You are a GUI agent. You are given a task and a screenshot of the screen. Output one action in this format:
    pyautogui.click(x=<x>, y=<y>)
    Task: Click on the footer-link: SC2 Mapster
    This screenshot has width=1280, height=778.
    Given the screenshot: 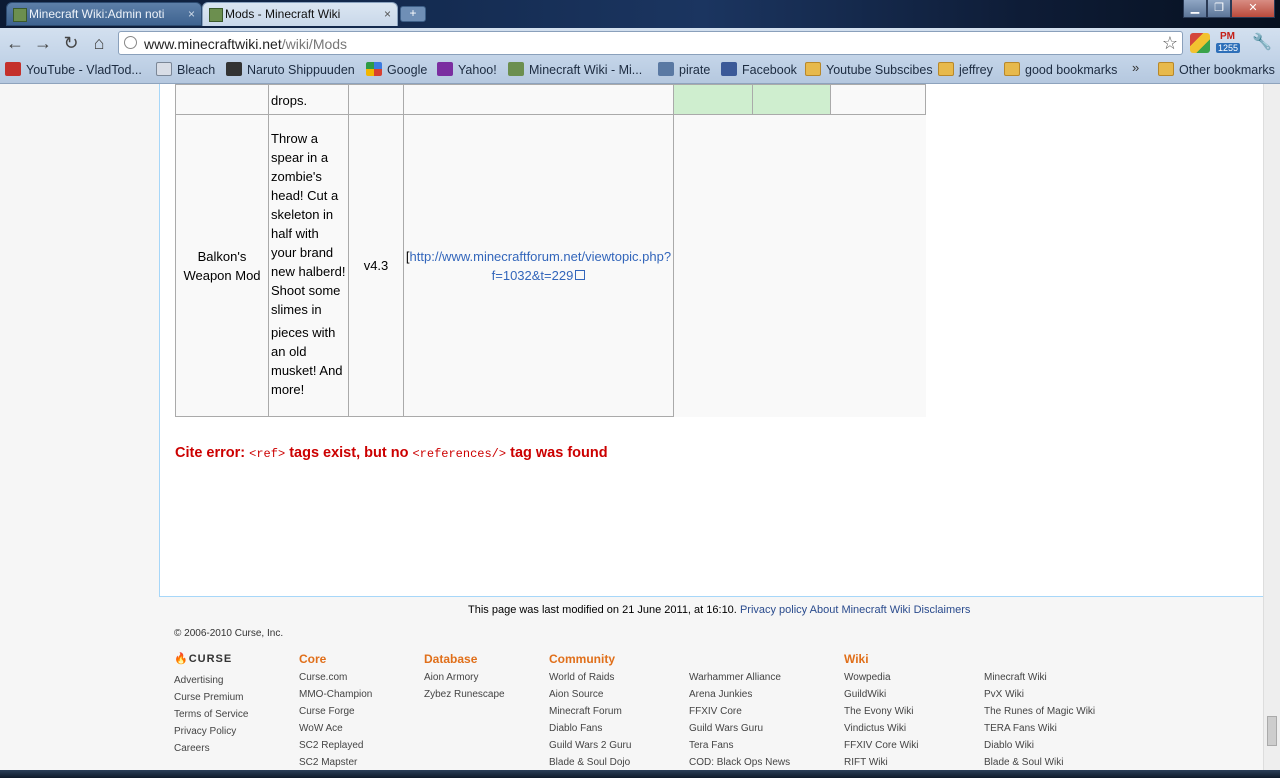 What is the action you would take?
    pyautogui.click(x=335, y=762)
    